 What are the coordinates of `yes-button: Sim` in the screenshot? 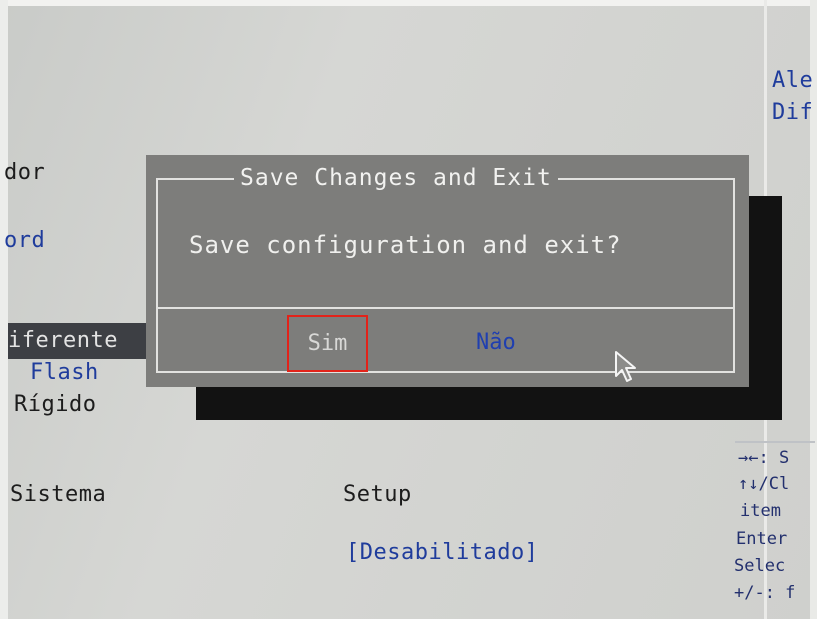 It's located at (327, 343).